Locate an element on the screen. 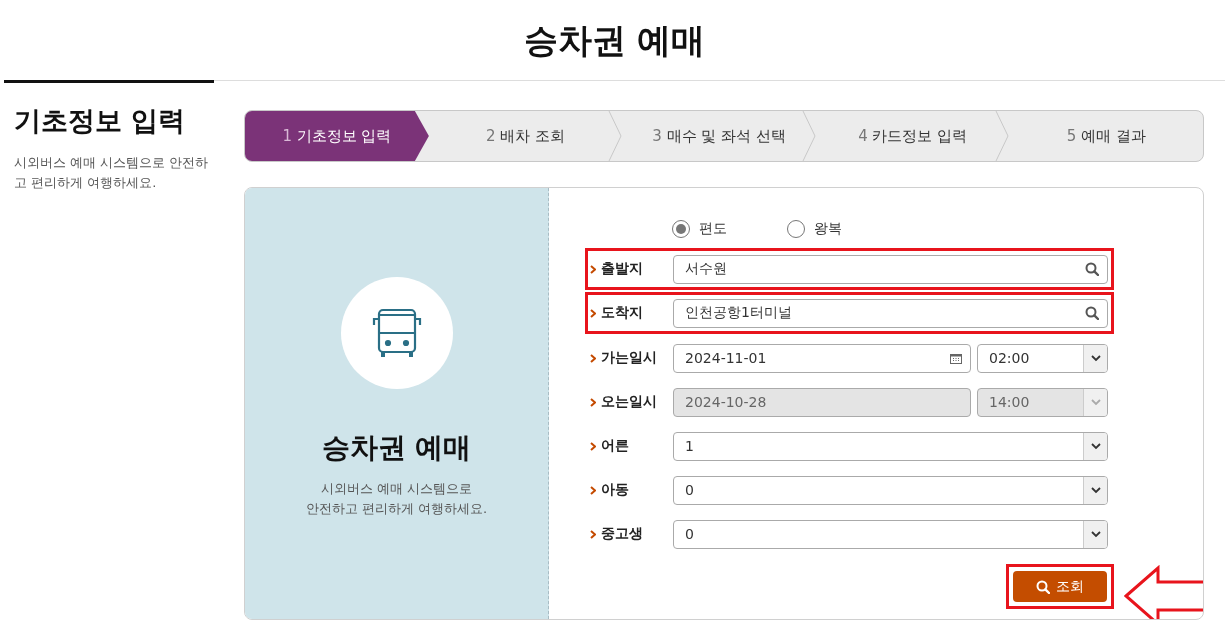 The width and height of the screenshot is (1229, 636). field-label: 어른 is located at coordinates (615, 446).